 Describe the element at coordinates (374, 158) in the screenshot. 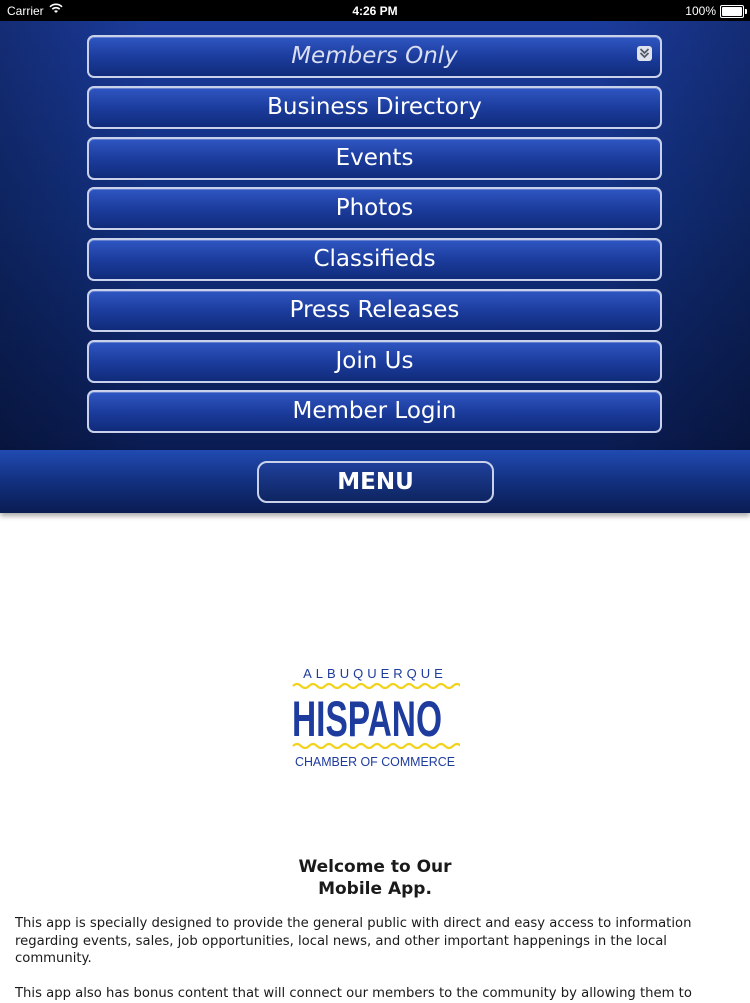

I see `events-button: Events` at that location.